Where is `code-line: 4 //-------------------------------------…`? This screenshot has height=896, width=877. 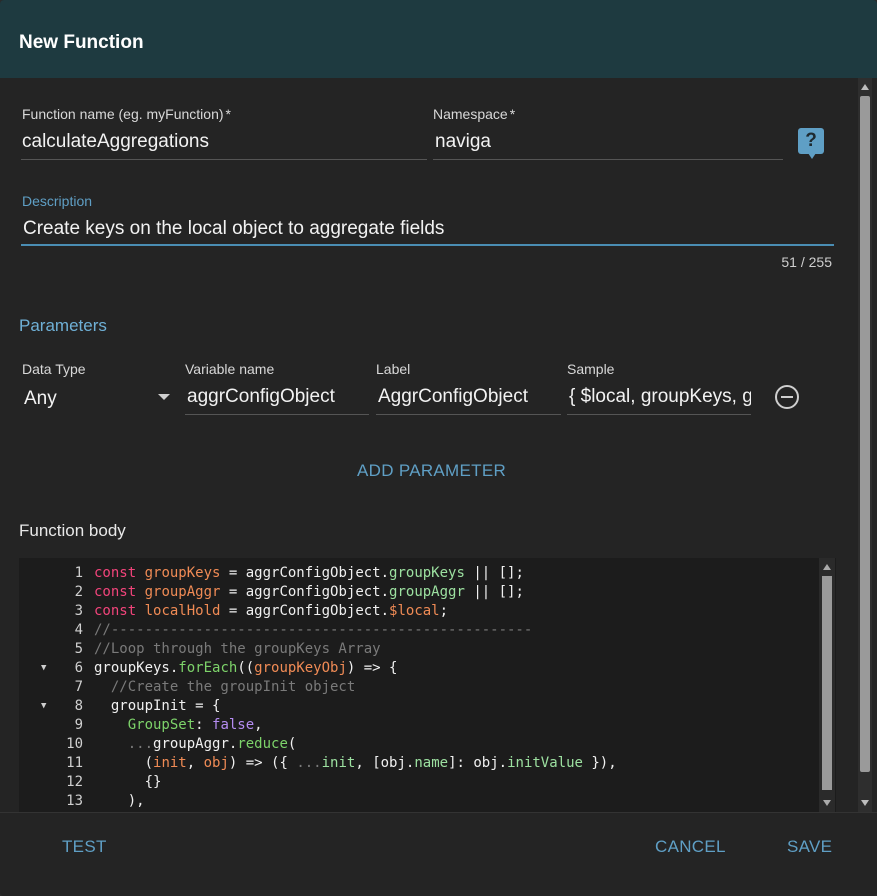
code-line: 4 //-------------------------------------… is located at coordinates (419, 630).